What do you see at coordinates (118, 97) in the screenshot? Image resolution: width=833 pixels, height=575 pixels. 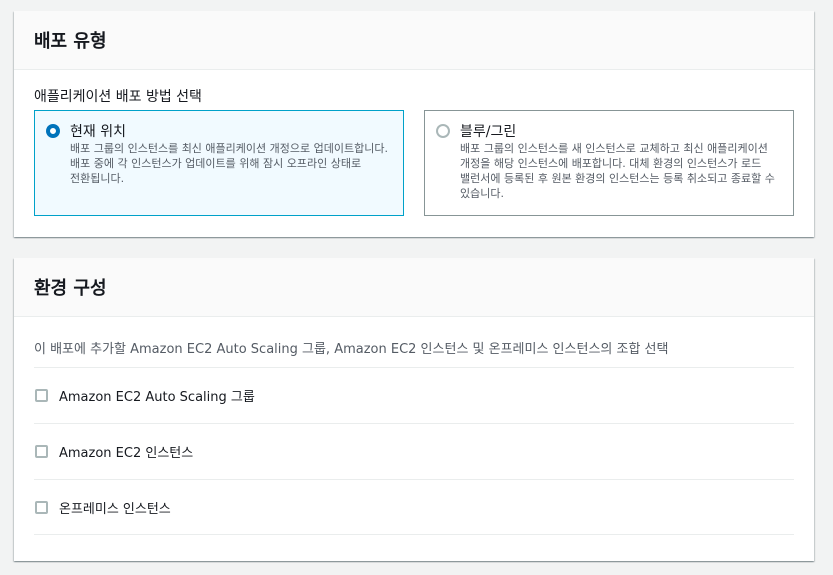 I see `deployment-method-label: 애플리케이션 배포 방법 선택` at bounding box center [118, 97].